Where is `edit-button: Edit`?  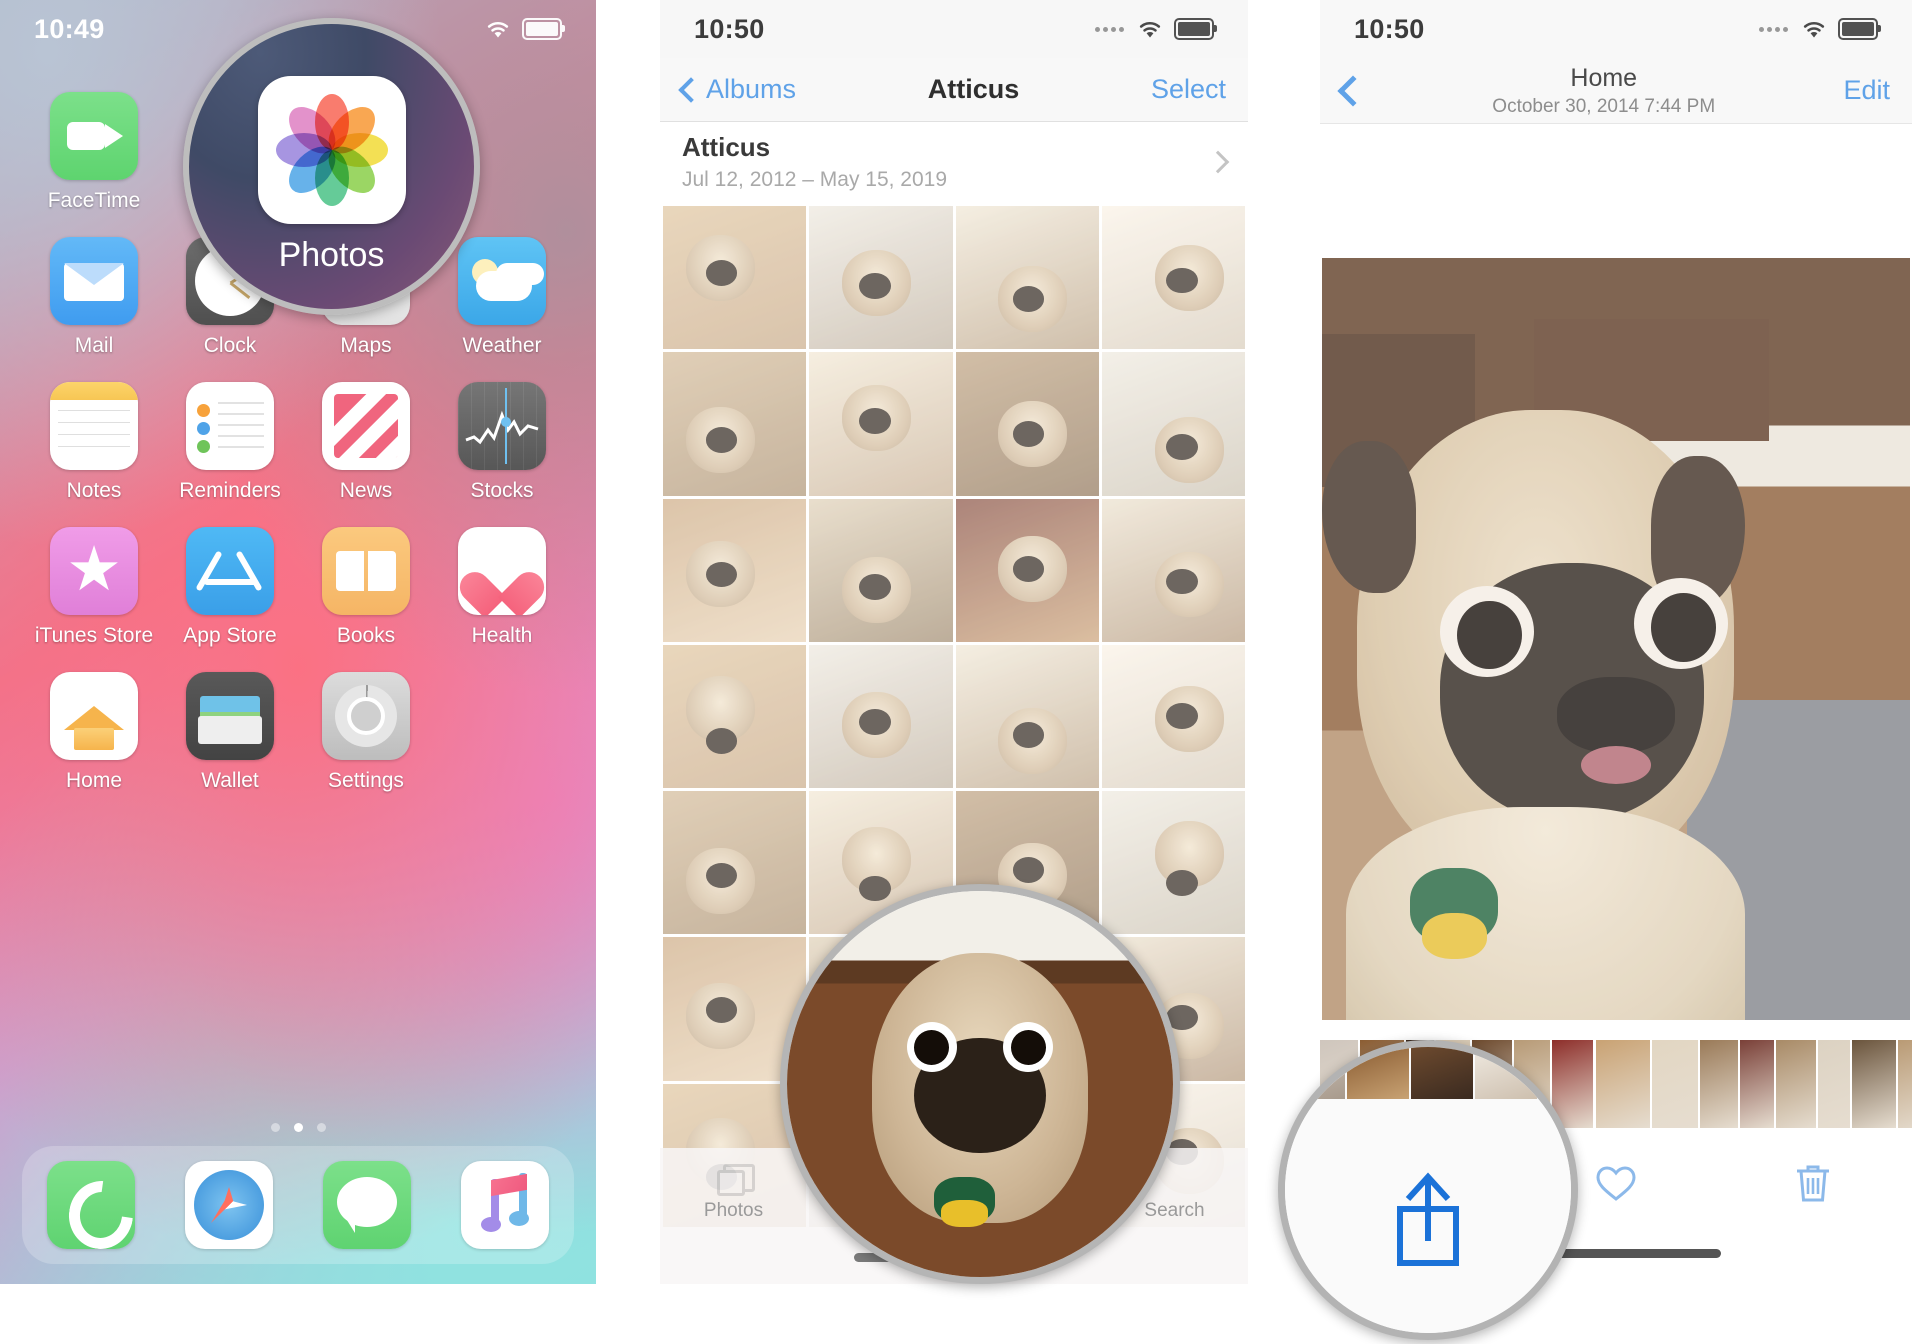
edit-button: Edit is located at coordinates (1866, 90).